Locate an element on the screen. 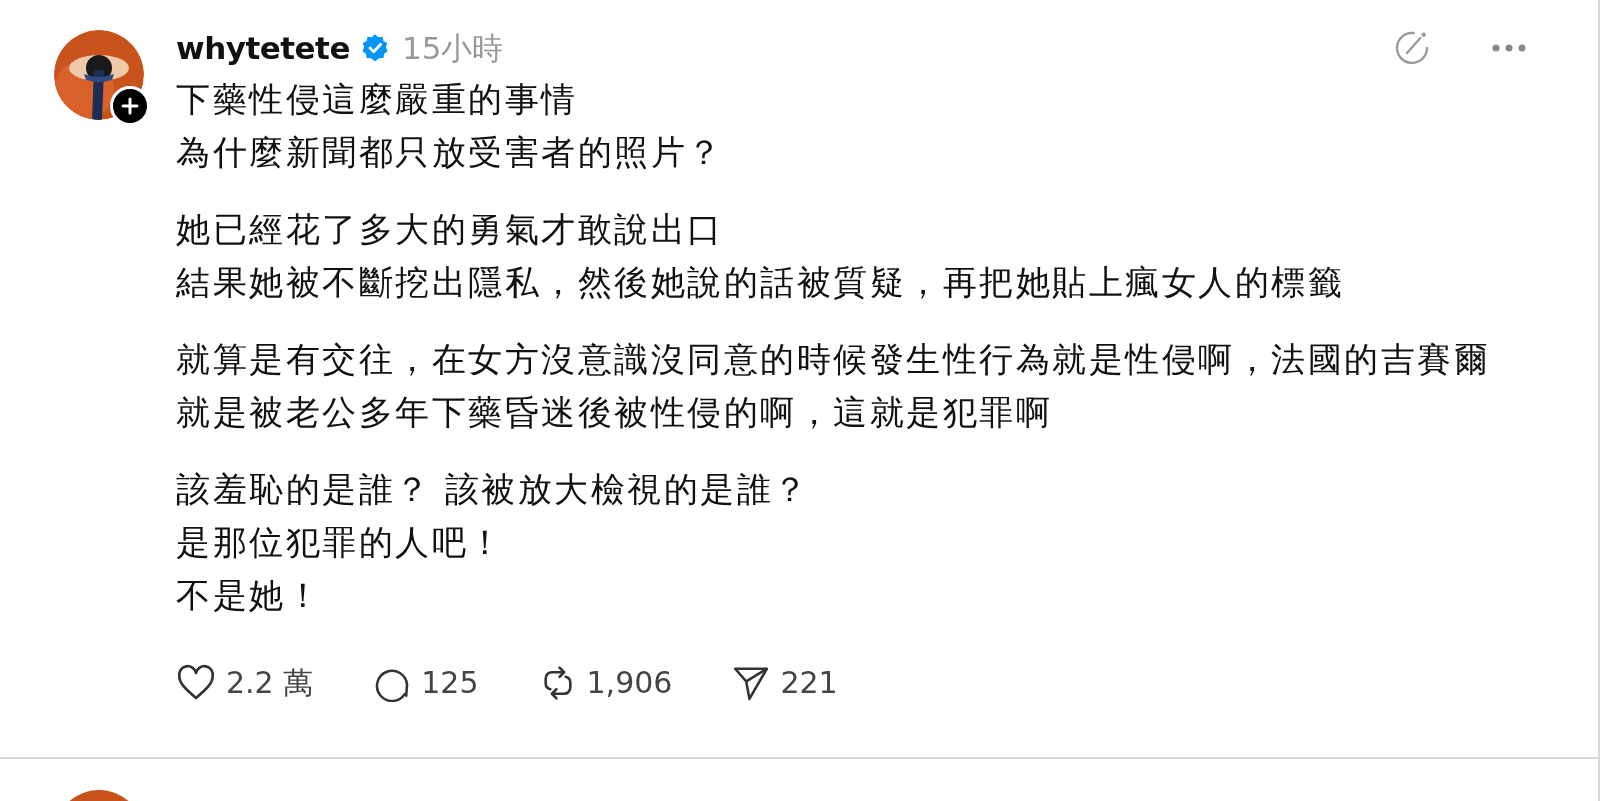  comment-button: 125 is located at coordinates (426, 682).